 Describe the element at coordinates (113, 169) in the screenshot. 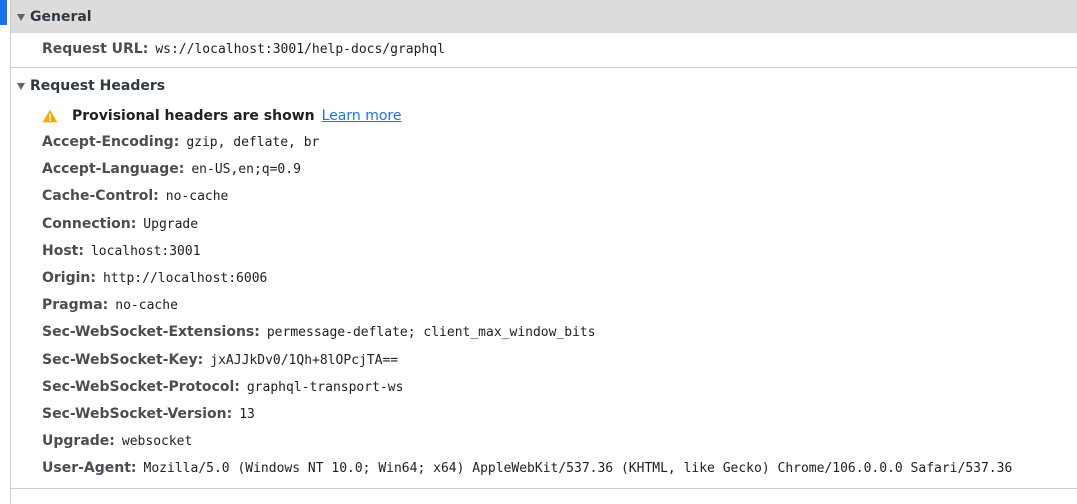

I see `header-name: Accept-Language:` at that location.